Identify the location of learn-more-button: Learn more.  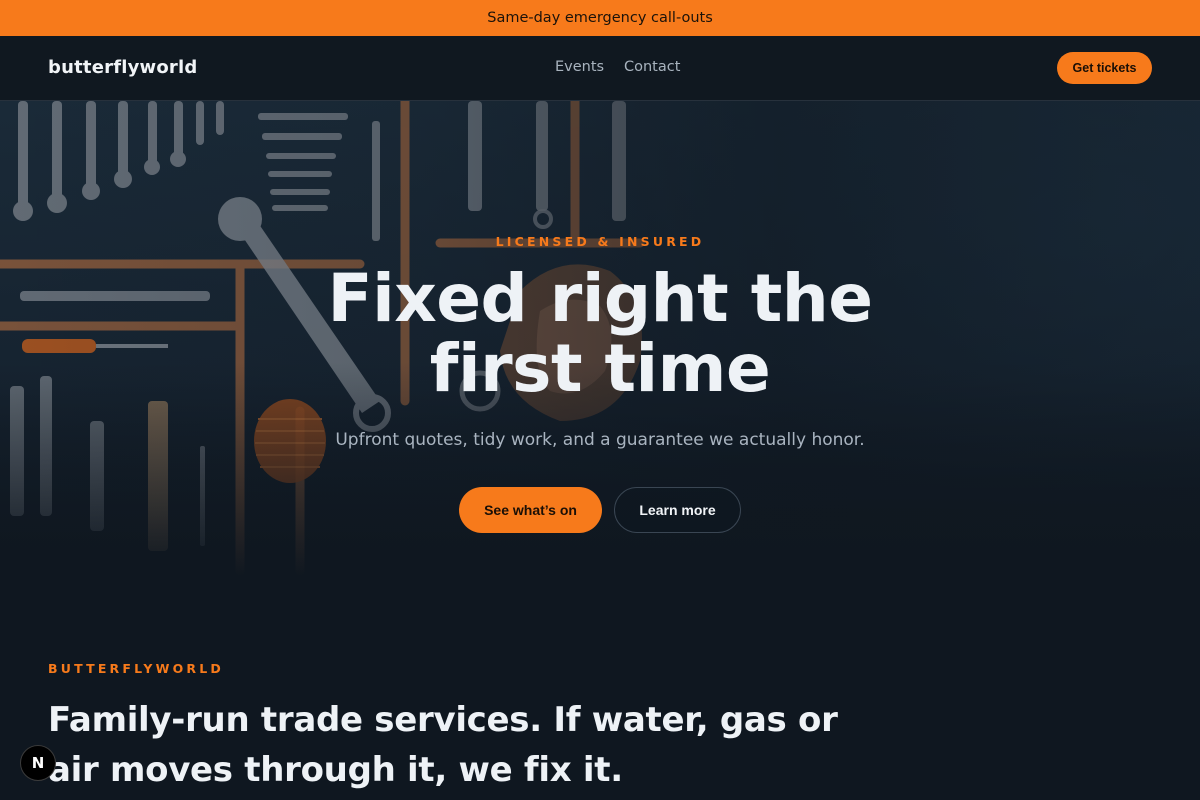
(677, 510).